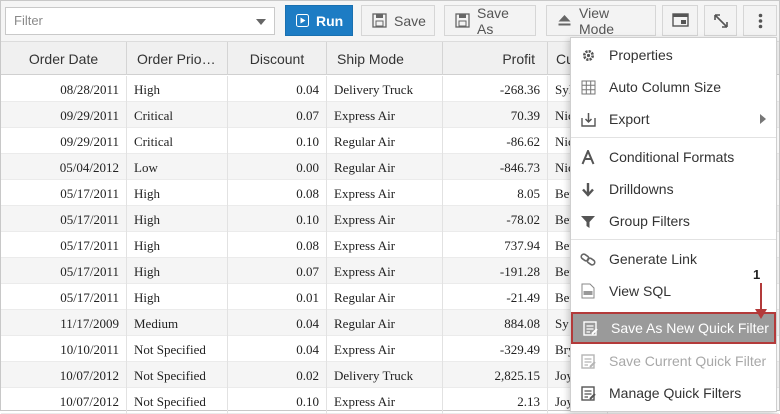  Describe the element at coordinates (760, 20) in the screenshot. I see `more-options-button` at that location.